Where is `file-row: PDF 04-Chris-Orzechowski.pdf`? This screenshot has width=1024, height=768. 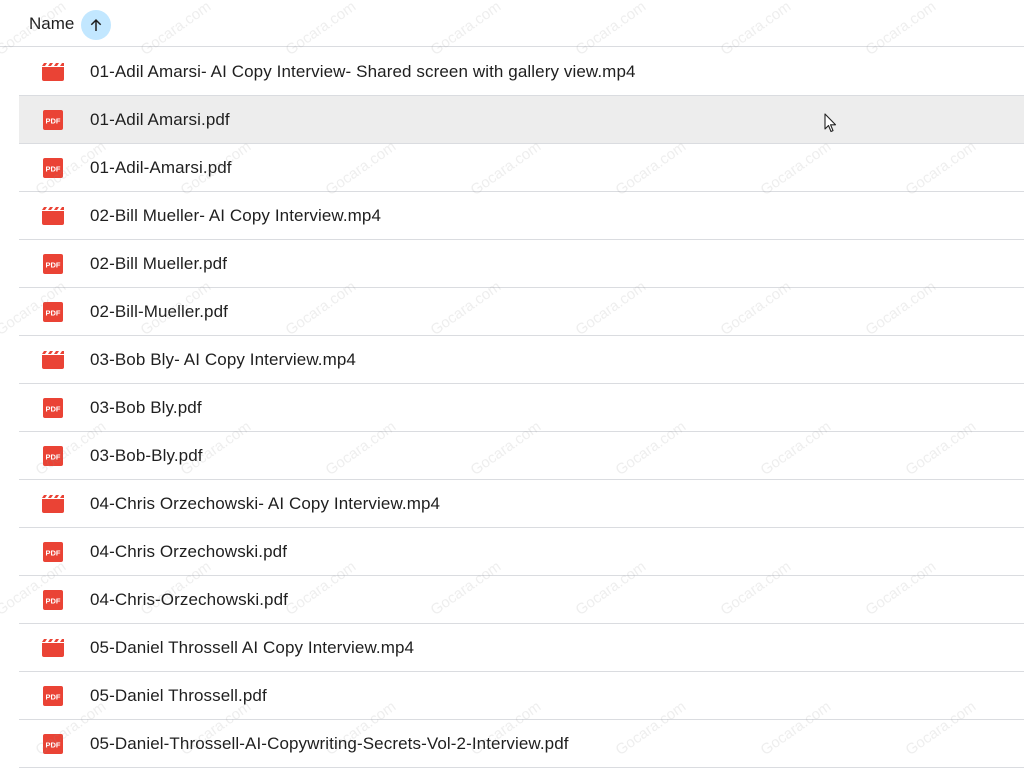 file-row: PDF 04-Chris-Orzechowski.pdf is located at coordinates (521, 600).